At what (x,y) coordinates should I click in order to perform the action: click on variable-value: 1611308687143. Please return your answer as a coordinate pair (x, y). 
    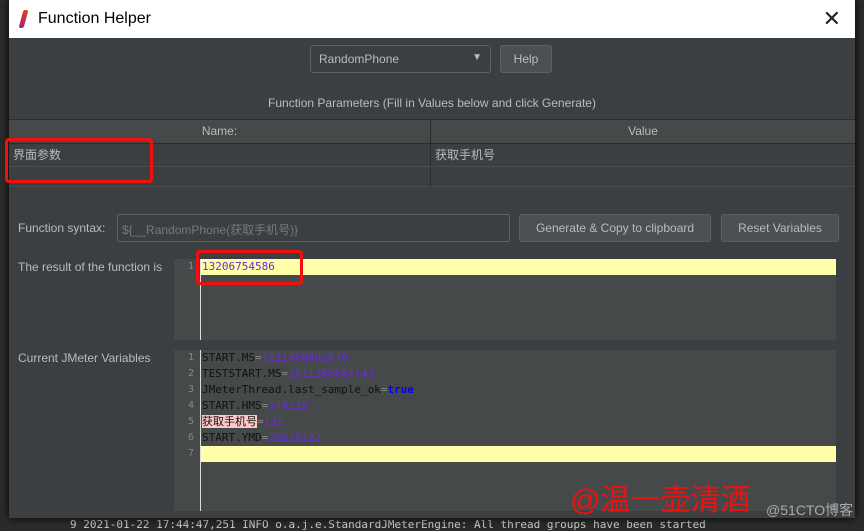
    Looking at the image, I should click on (331, 373).